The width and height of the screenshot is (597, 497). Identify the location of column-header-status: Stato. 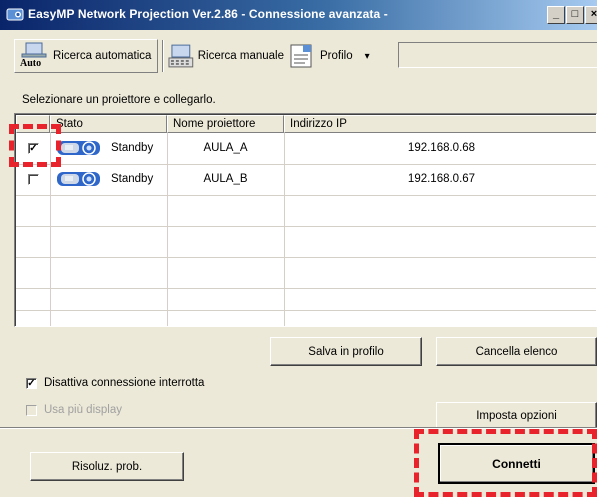
(108, 124).